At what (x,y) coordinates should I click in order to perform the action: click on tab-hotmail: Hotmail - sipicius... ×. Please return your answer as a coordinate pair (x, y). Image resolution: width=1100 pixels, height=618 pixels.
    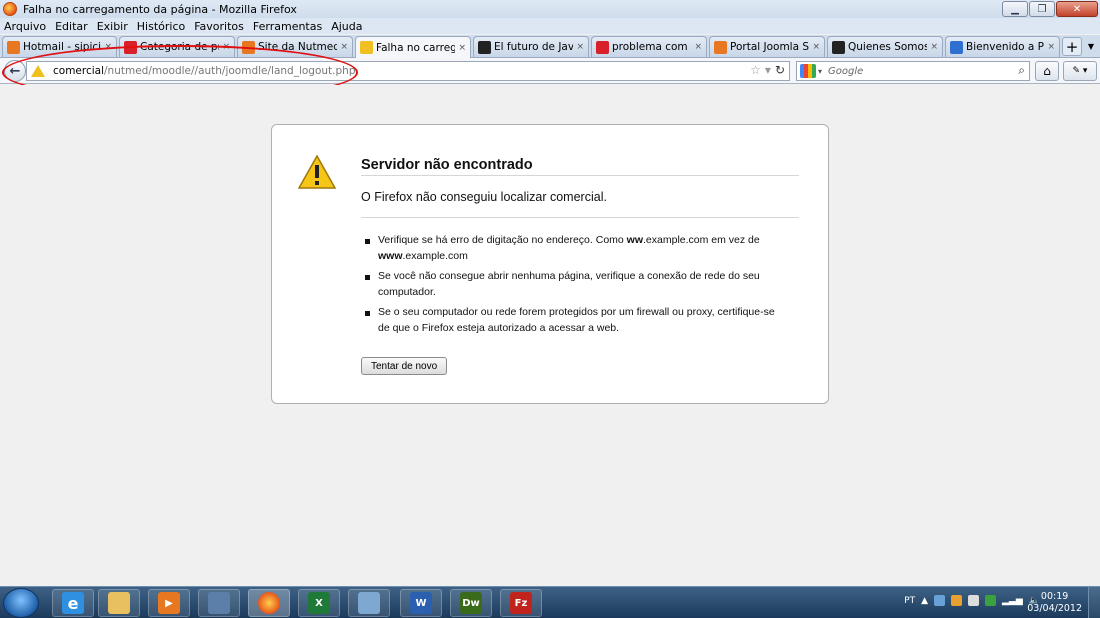
    Looking at the image, I should click on (59, 46).